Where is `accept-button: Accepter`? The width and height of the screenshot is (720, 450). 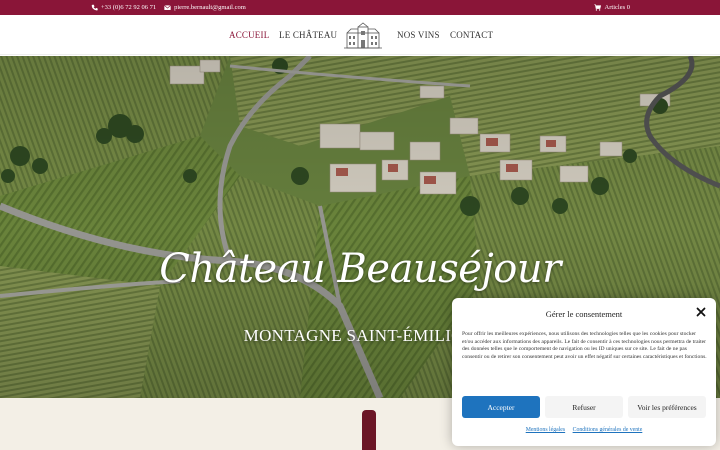
accept-button: Accepter is located at coordinates (501, 407).